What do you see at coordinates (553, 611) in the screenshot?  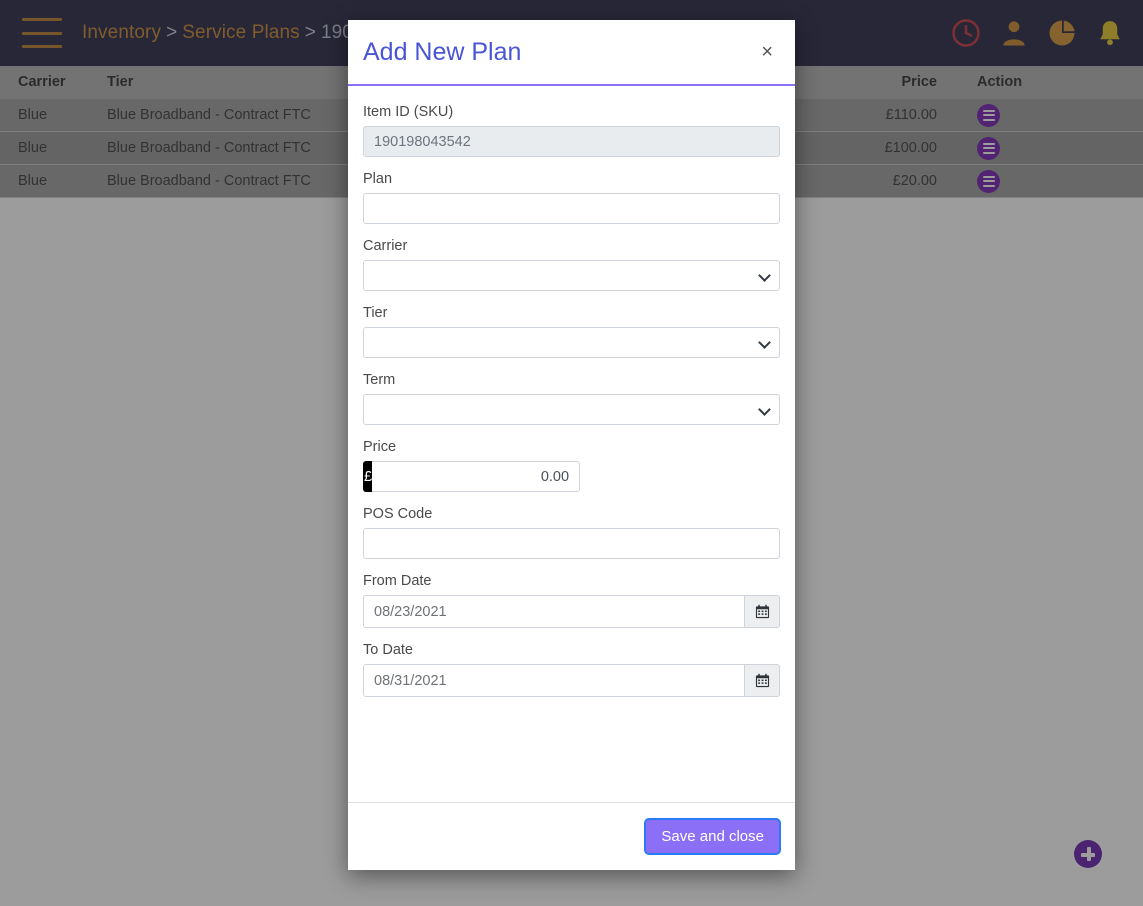 I see `from-date-input` at bounding box center [553, 611].